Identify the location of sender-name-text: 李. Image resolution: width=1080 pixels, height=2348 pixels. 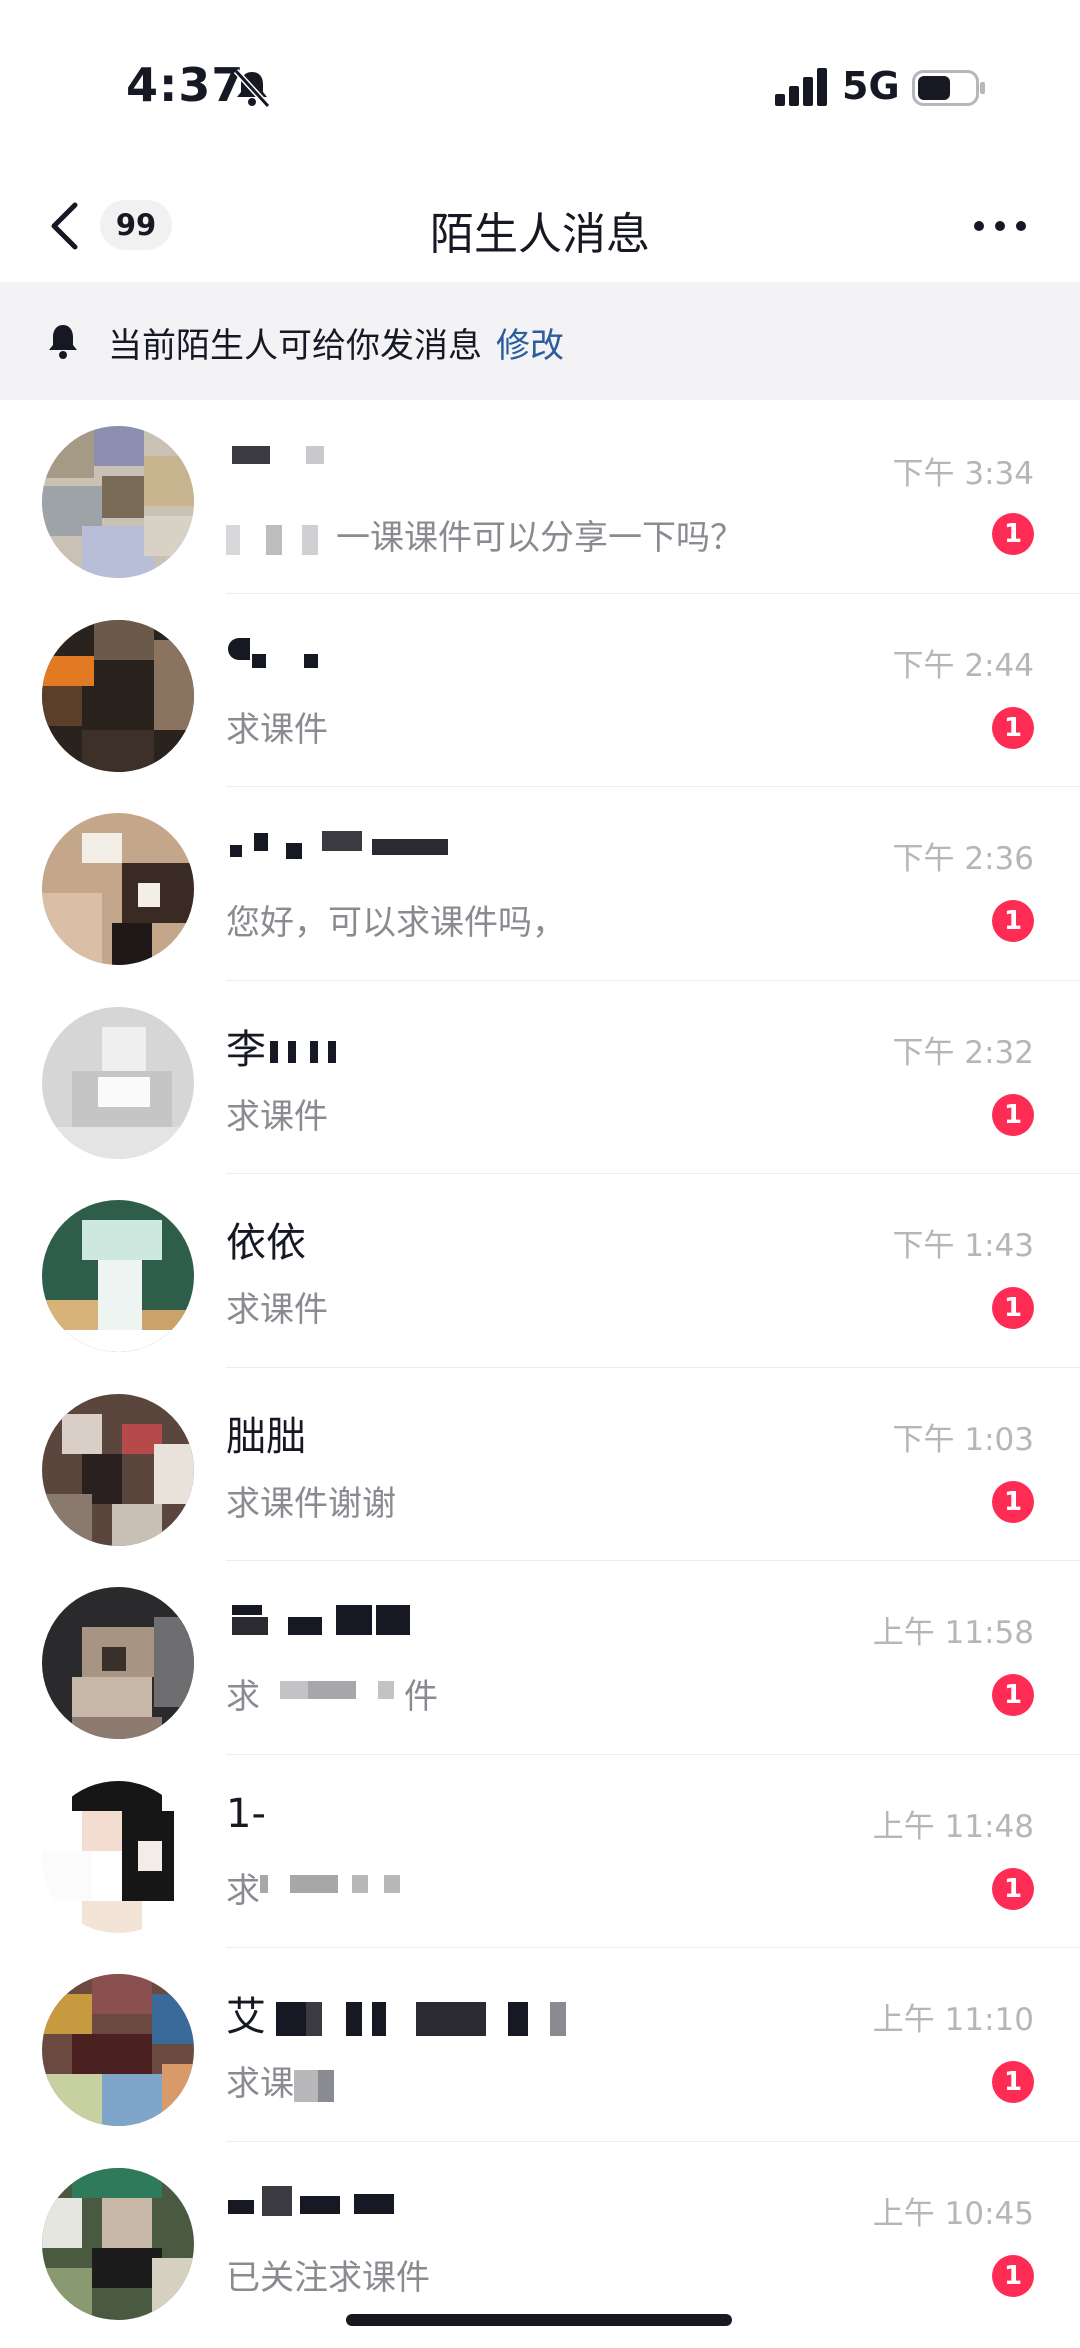
(246, 1049).